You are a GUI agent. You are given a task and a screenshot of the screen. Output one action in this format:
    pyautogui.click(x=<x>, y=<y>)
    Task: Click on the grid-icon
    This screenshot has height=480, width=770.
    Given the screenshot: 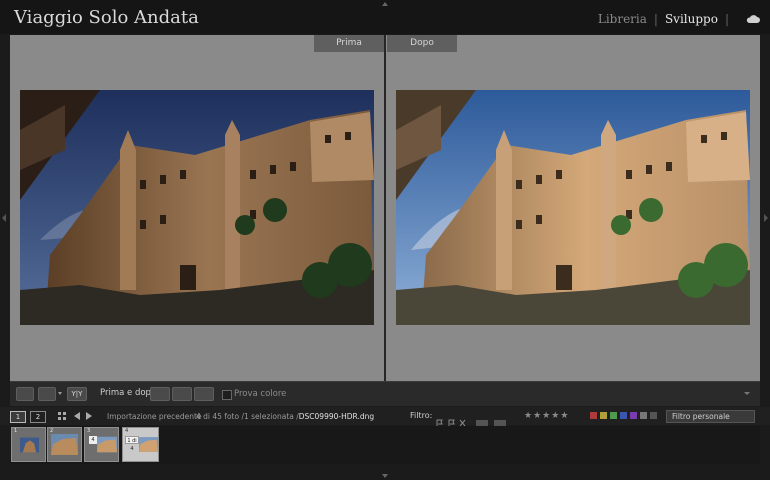 What is the action you would take?
    pyautogui.click(x=62, y=416)
    